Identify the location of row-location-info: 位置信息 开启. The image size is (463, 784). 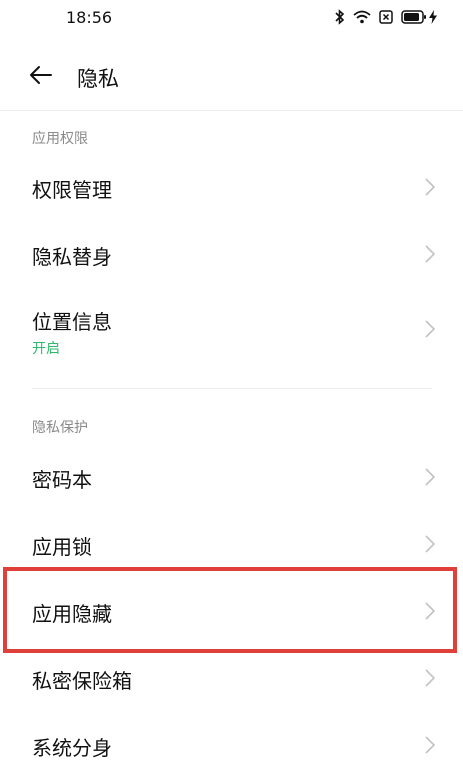
(231, 328).